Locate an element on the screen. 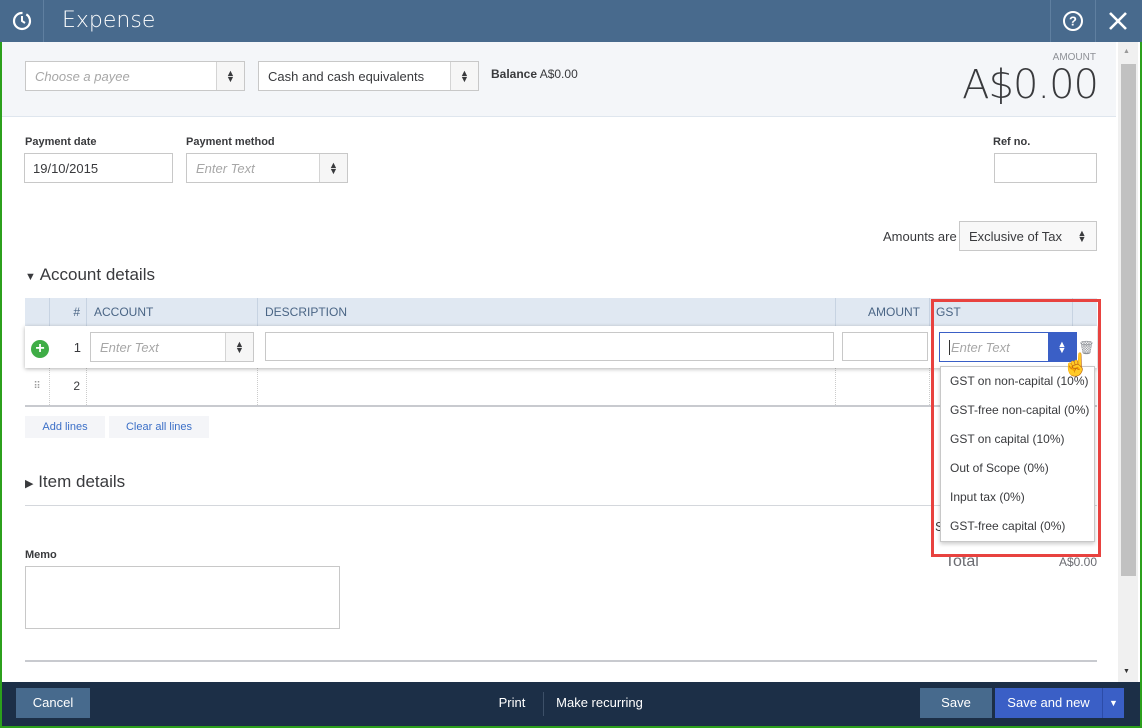  make-recurring-button: Make recurring is located at coordinates (599, 703).